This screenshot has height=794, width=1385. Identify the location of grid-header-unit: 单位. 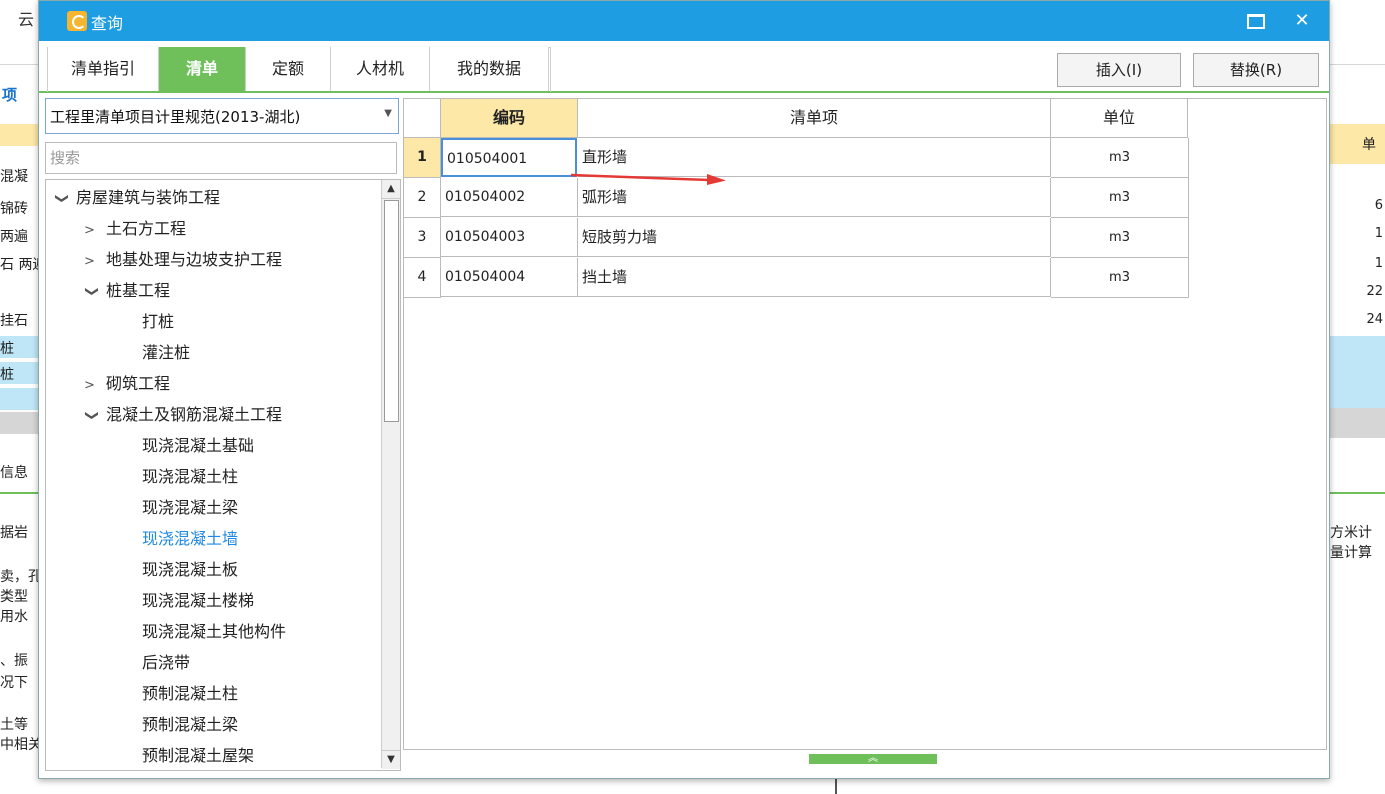
(1119, 118).